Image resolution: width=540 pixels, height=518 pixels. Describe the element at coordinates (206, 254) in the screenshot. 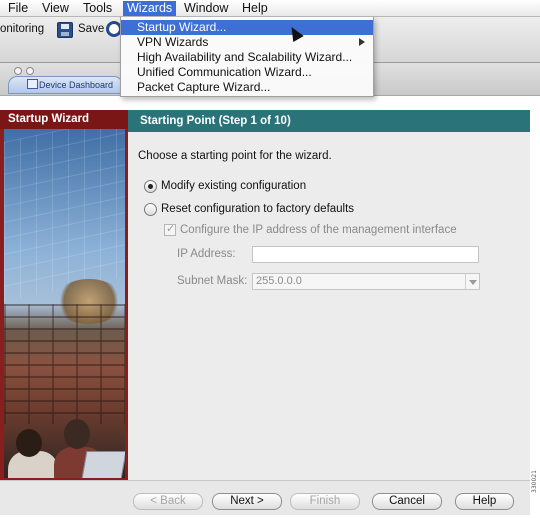

I see `ip-address-label: IP Address:` at that location.